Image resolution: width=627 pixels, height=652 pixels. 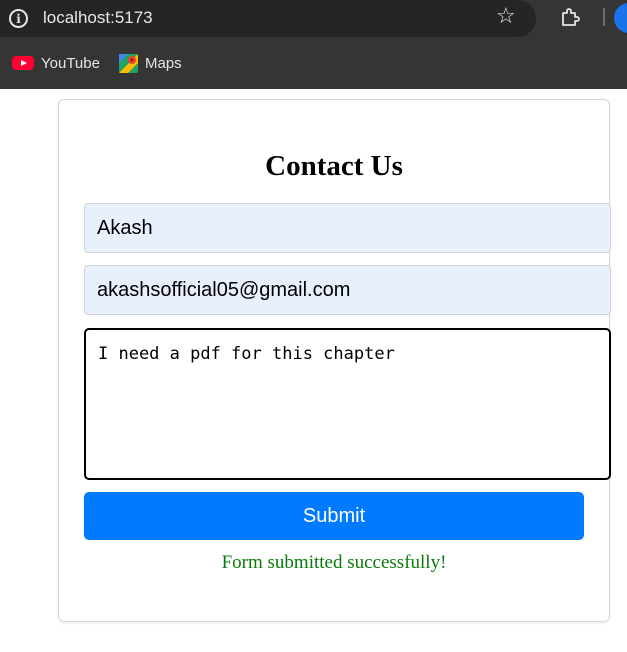 What do you see at coordinates (620, 18) in the screenshot?
I see `profile-avatar` at bounding box center [620, 18].